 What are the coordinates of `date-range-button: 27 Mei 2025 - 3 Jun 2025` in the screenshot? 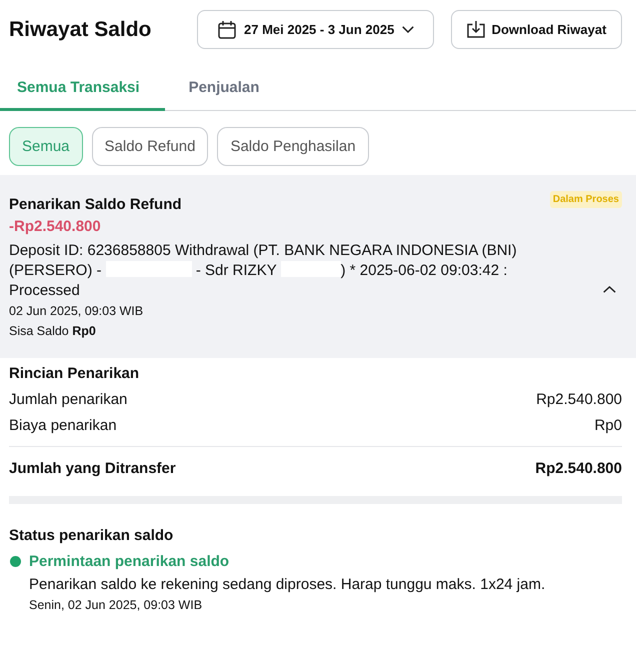 It's located at (315, 29).